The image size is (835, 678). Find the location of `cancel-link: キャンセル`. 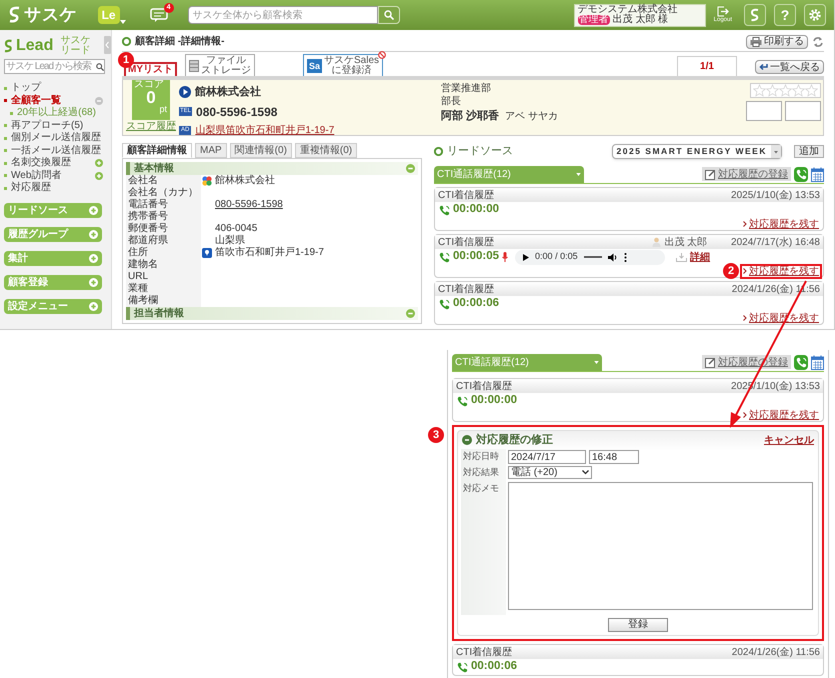

cancel-link: キャンセル is located at coordinates (789, 440).